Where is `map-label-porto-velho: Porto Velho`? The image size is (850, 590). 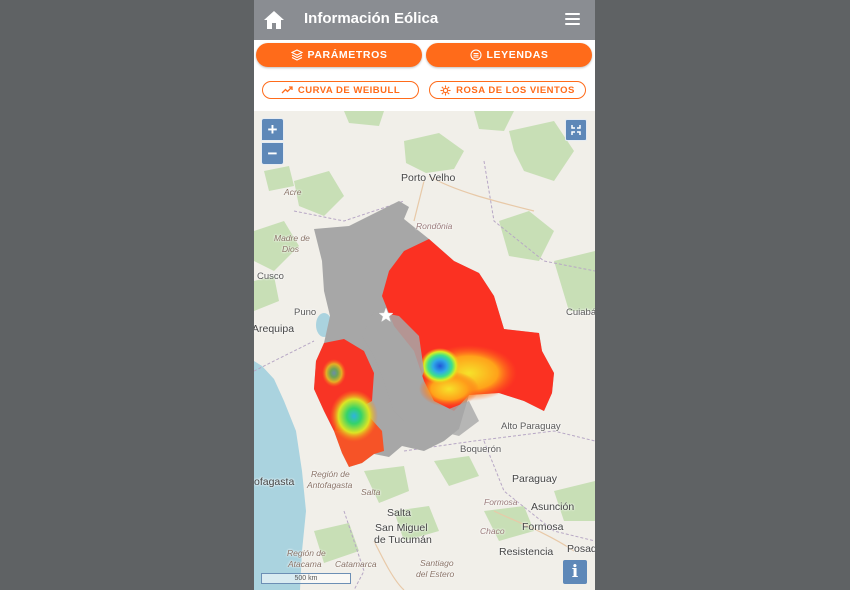
map-label-porto-velho: Porto Velho is located at coordinates (428, 178).